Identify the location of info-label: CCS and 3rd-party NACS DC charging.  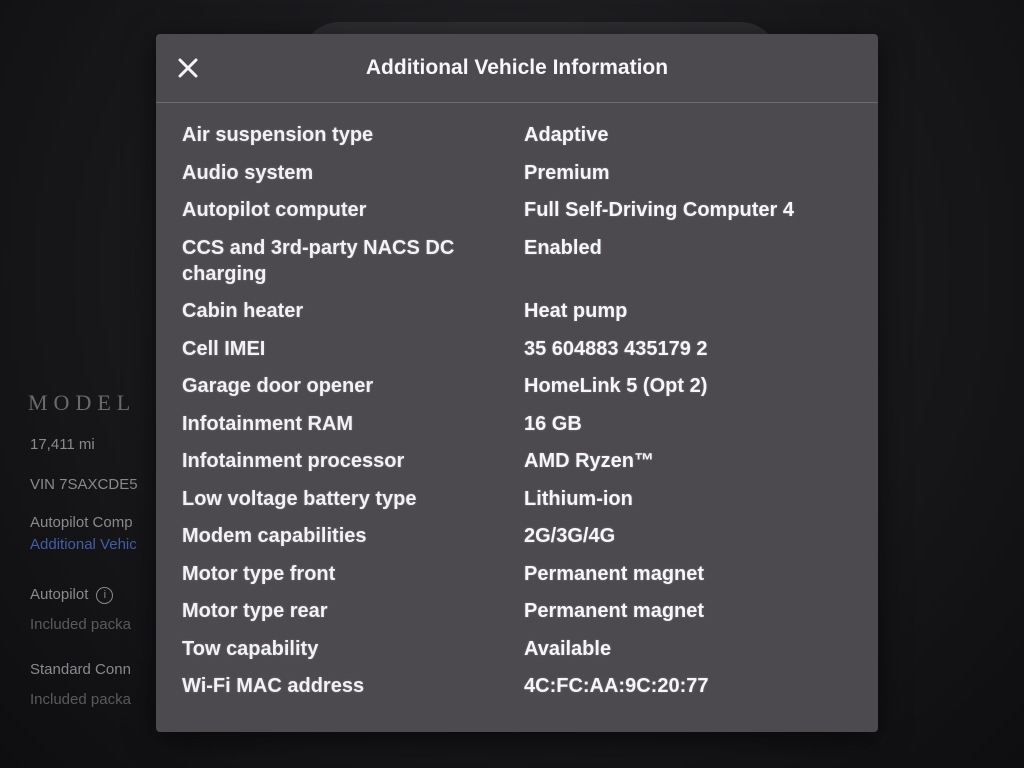
(318, 260).